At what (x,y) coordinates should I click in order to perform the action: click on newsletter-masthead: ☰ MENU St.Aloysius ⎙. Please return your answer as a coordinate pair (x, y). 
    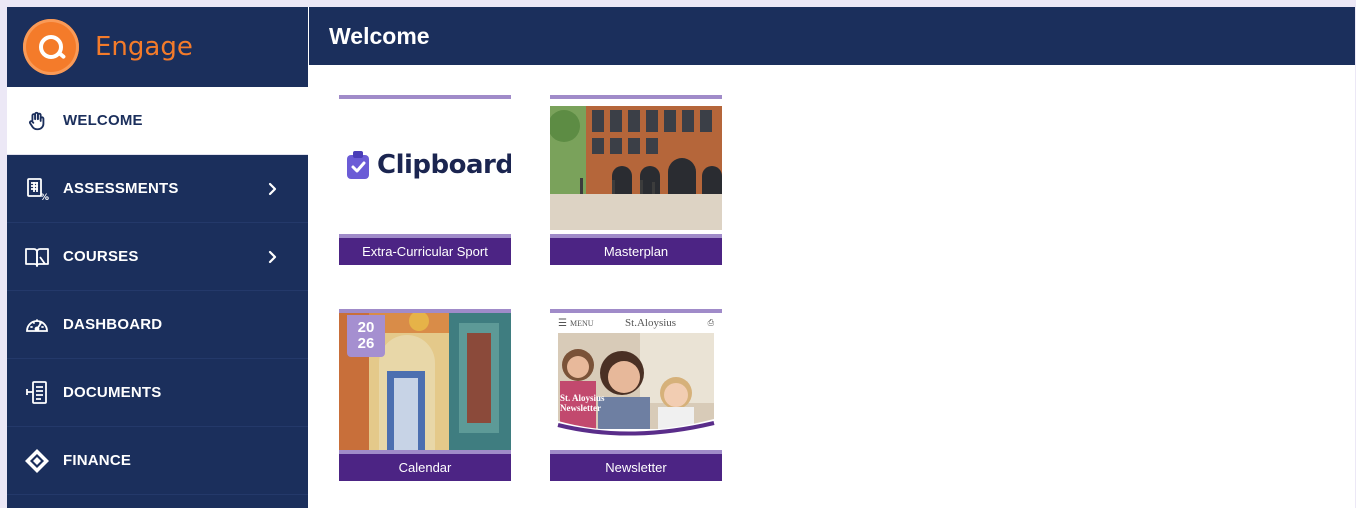
    Looking at the image, I should click on (636, 323).